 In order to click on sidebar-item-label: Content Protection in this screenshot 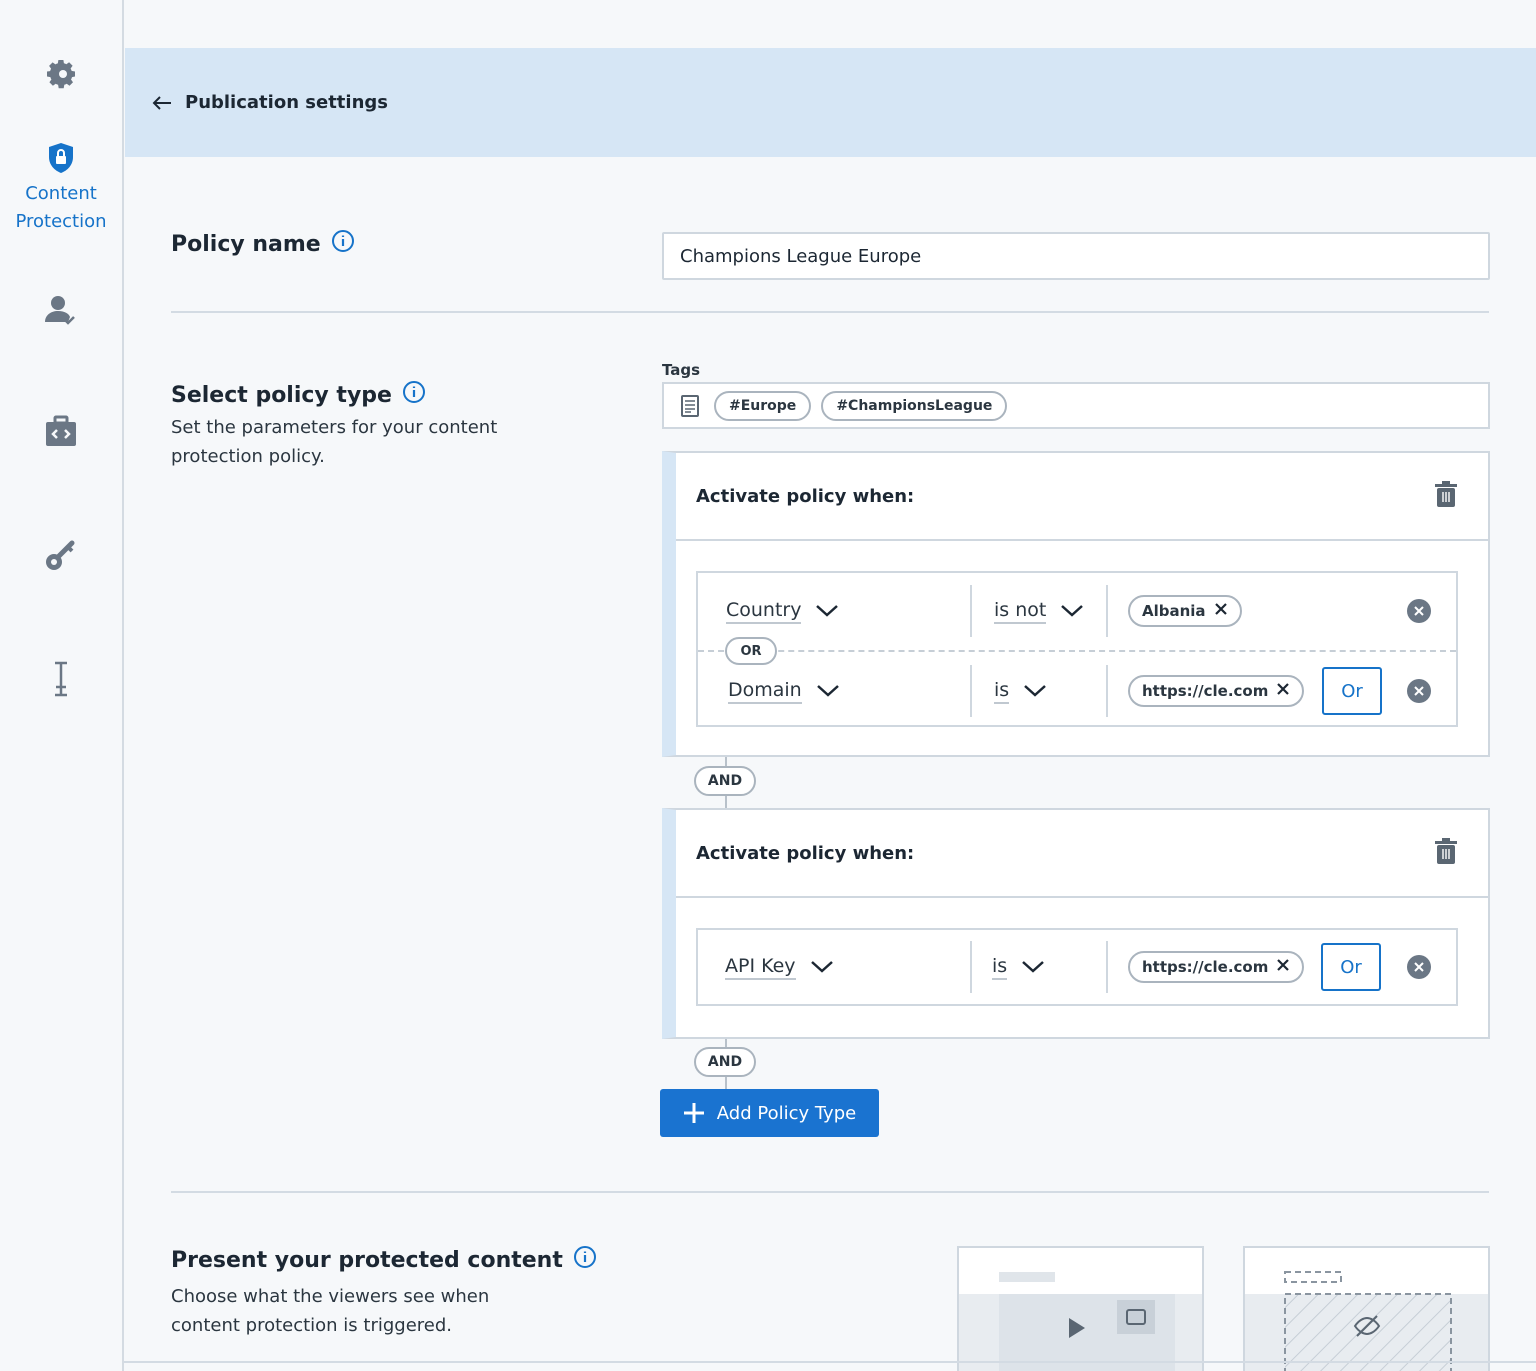, I will do `click(61, 207)`.